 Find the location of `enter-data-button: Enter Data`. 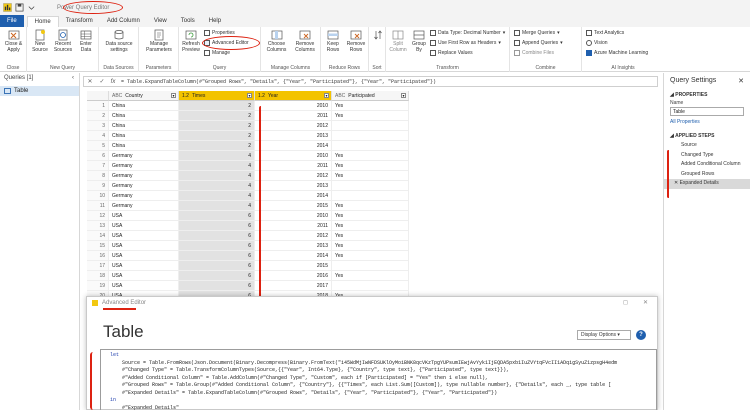

enter-data-button: Enter Data is located at coordinates (86, 41).